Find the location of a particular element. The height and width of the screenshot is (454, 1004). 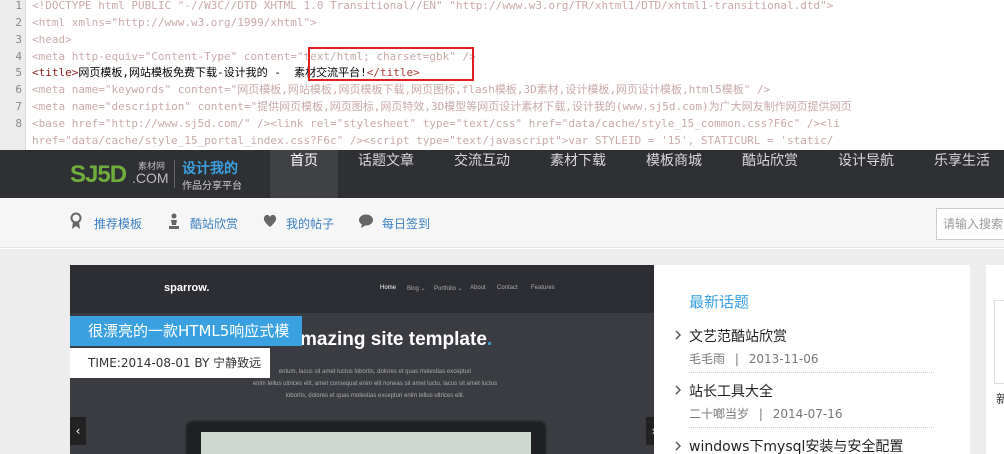

ribbon-icon is located at coordinates (76, 220).